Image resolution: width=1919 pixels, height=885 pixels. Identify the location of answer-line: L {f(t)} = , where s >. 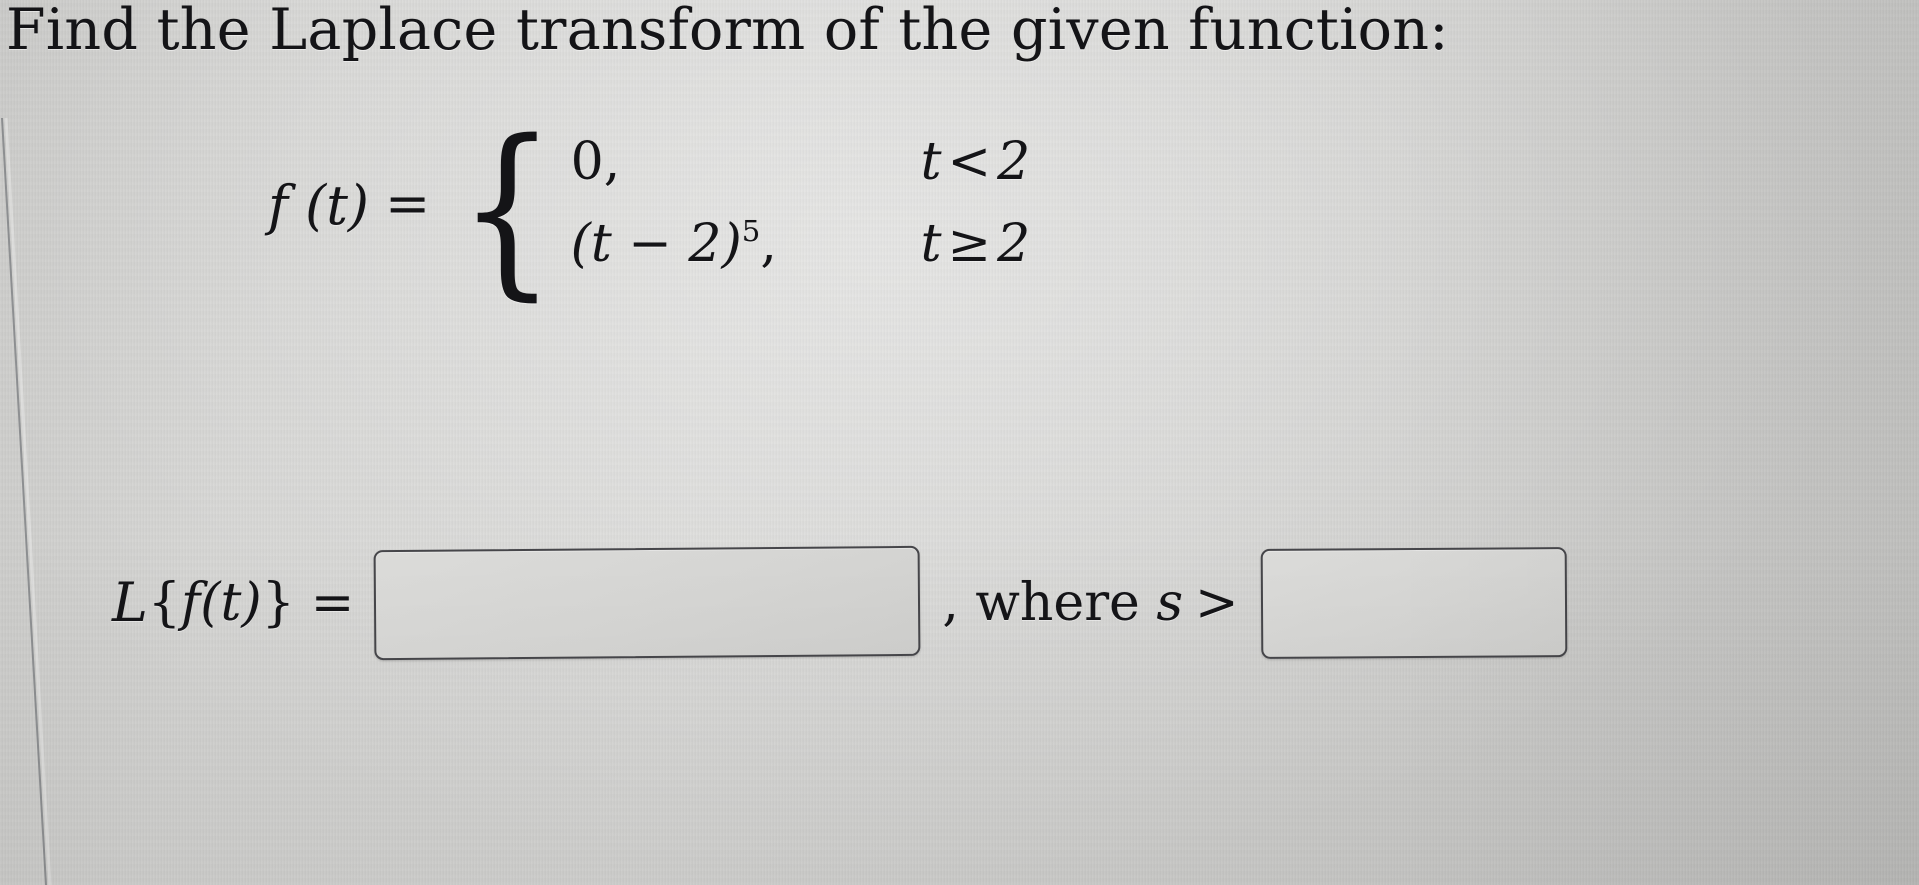
(839, 603).